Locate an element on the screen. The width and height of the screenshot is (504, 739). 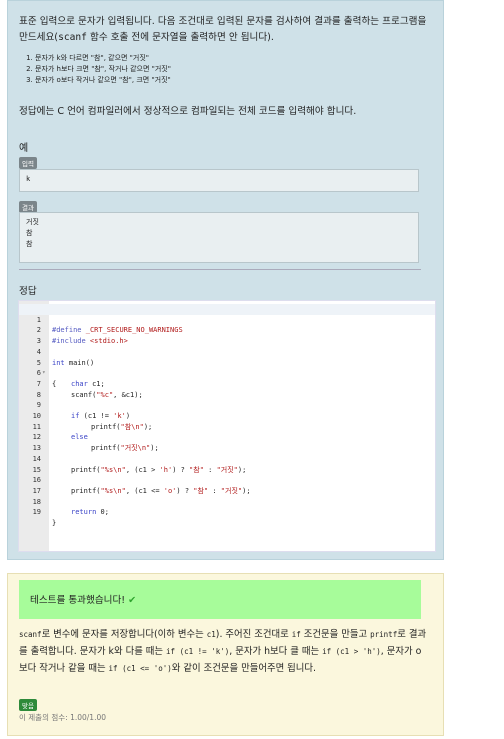
test-passed-banner: 테스트를 통과했습니다! ✔ is located at coordinates (220, 599).